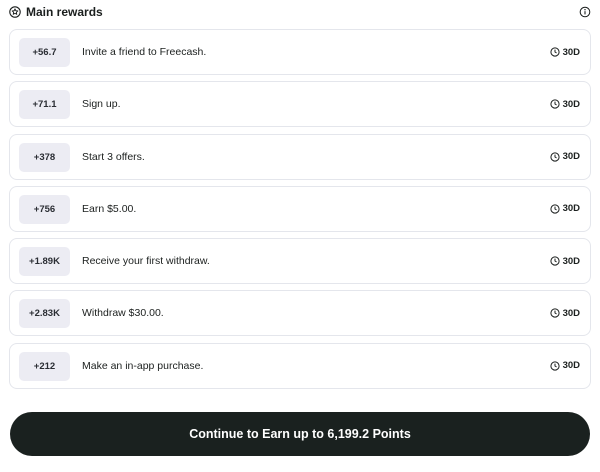 This screenshot has width=600, height=472. I want to click on points-badge: +56.7, so click(44, 52).